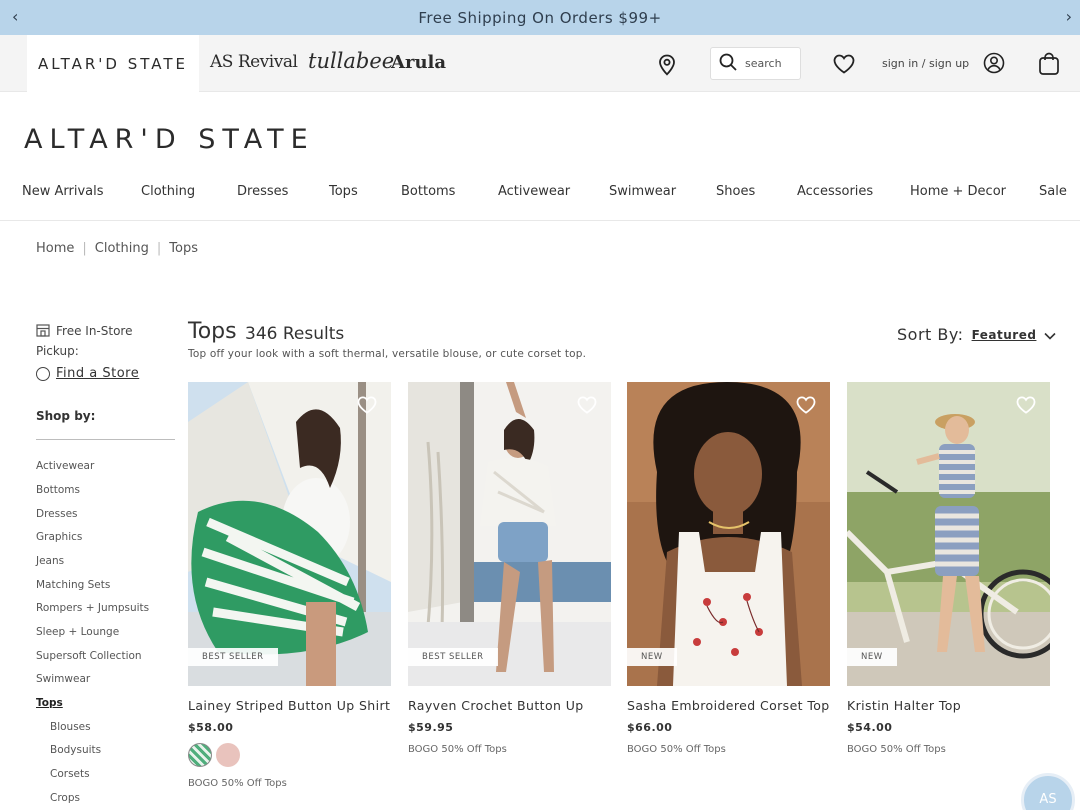 This screenshot has height=810, width=1080. Describe the element at coordinates (343, 191) in the screenshot. I see `nav-tops: Tops` at that location.